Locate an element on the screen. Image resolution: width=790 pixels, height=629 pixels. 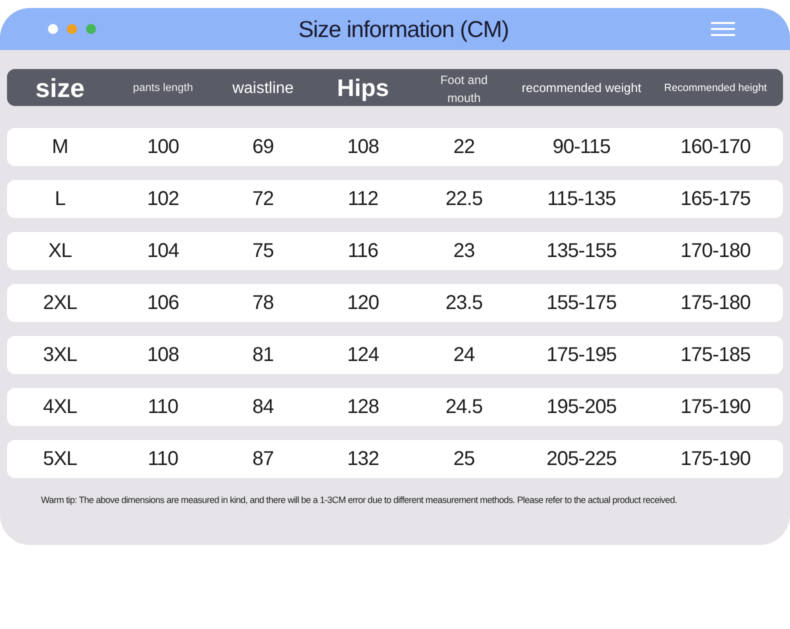
table-cell-text: 175-180 is located at coordinates (715, 303).